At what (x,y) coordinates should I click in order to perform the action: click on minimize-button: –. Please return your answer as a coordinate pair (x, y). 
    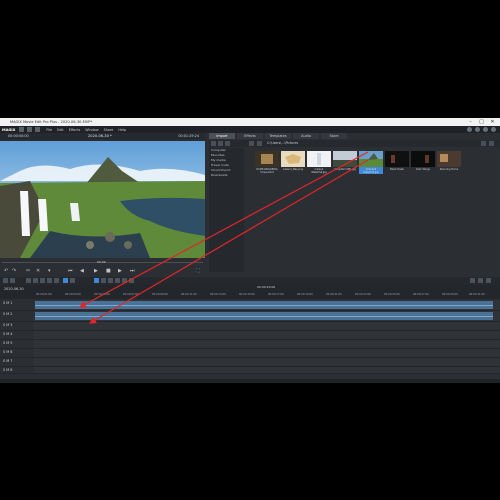
    Looking at the image, I should click on (470, 122).